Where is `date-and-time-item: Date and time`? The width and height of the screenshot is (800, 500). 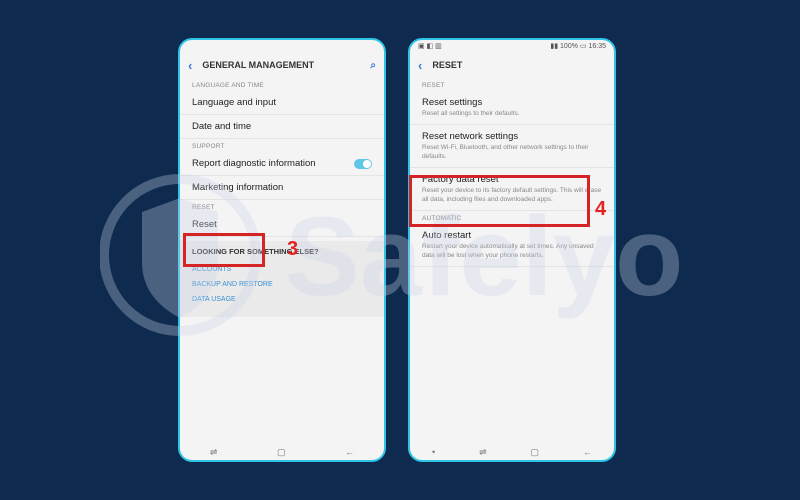
date-and-time-item: Date and time is located at coordinates (282, 127).